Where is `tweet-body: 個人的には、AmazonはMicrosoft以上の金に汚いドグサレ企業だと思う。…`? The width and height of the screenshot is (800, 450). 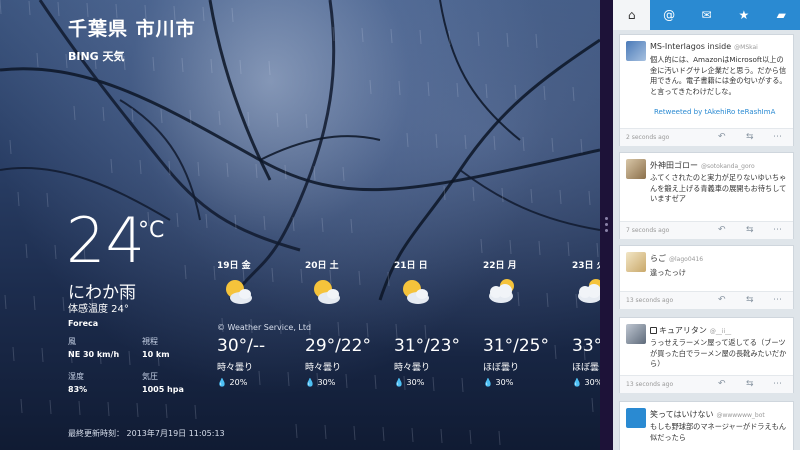 tweet-body: 個人的には、AmazonはMicrosoft以上の金に汚いドグサレ企業だと思う。… is located at coordinates (718, 75).